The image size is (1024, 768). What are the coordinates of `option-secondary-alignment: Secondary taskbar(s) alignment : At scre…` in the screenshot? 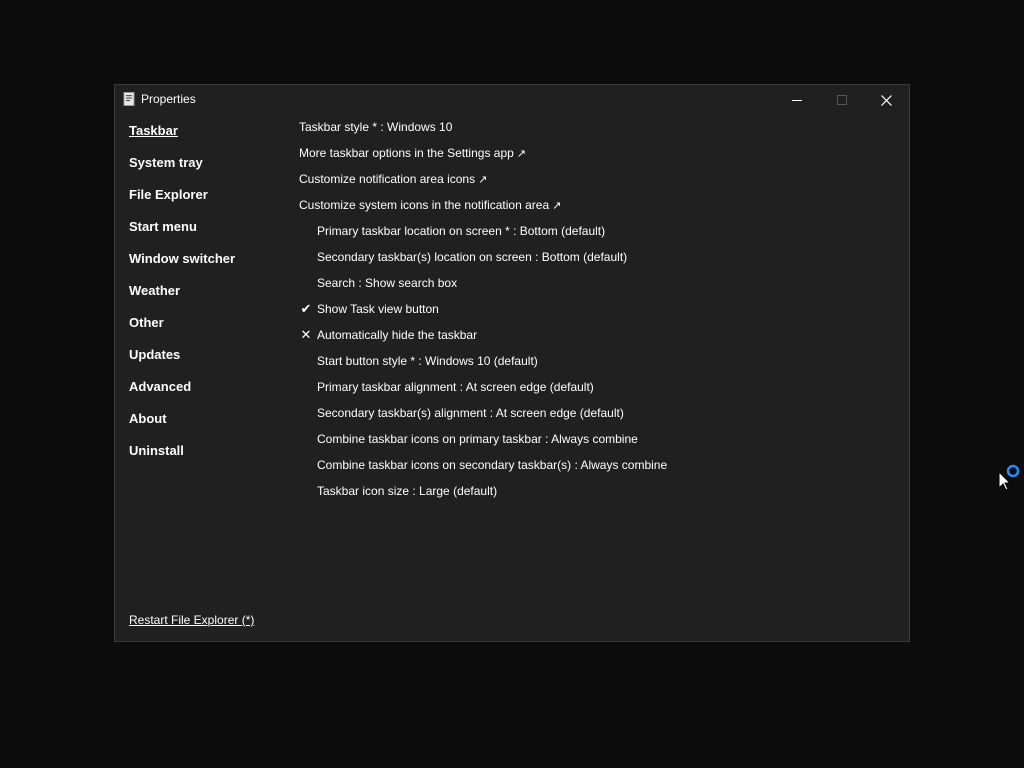 It's located at (599, 417).